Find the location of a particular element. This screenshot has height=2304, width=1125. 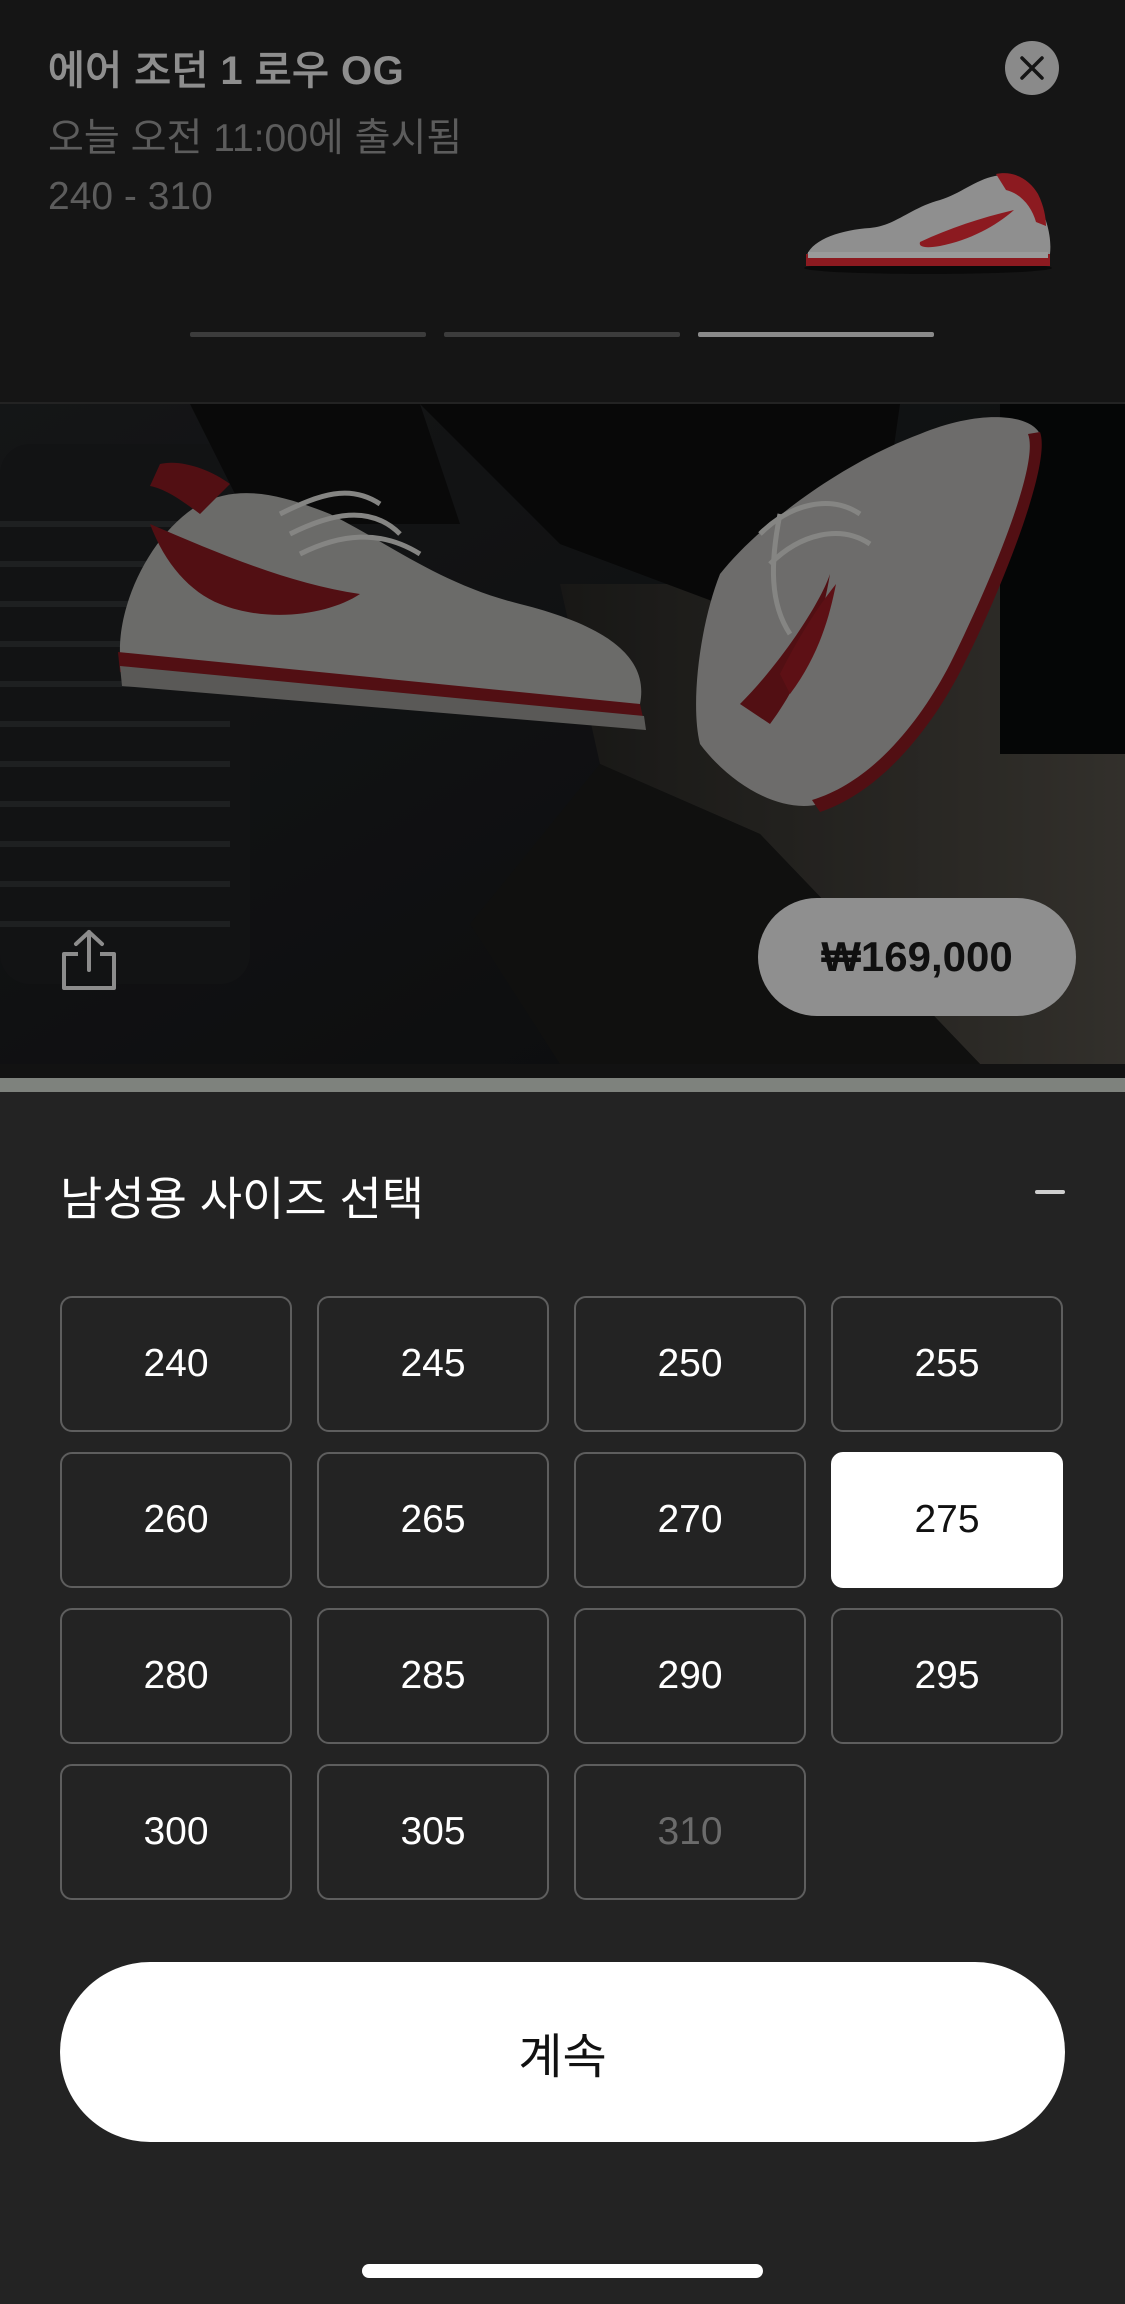

minus-icon is located at coordinates (1050, 1192).